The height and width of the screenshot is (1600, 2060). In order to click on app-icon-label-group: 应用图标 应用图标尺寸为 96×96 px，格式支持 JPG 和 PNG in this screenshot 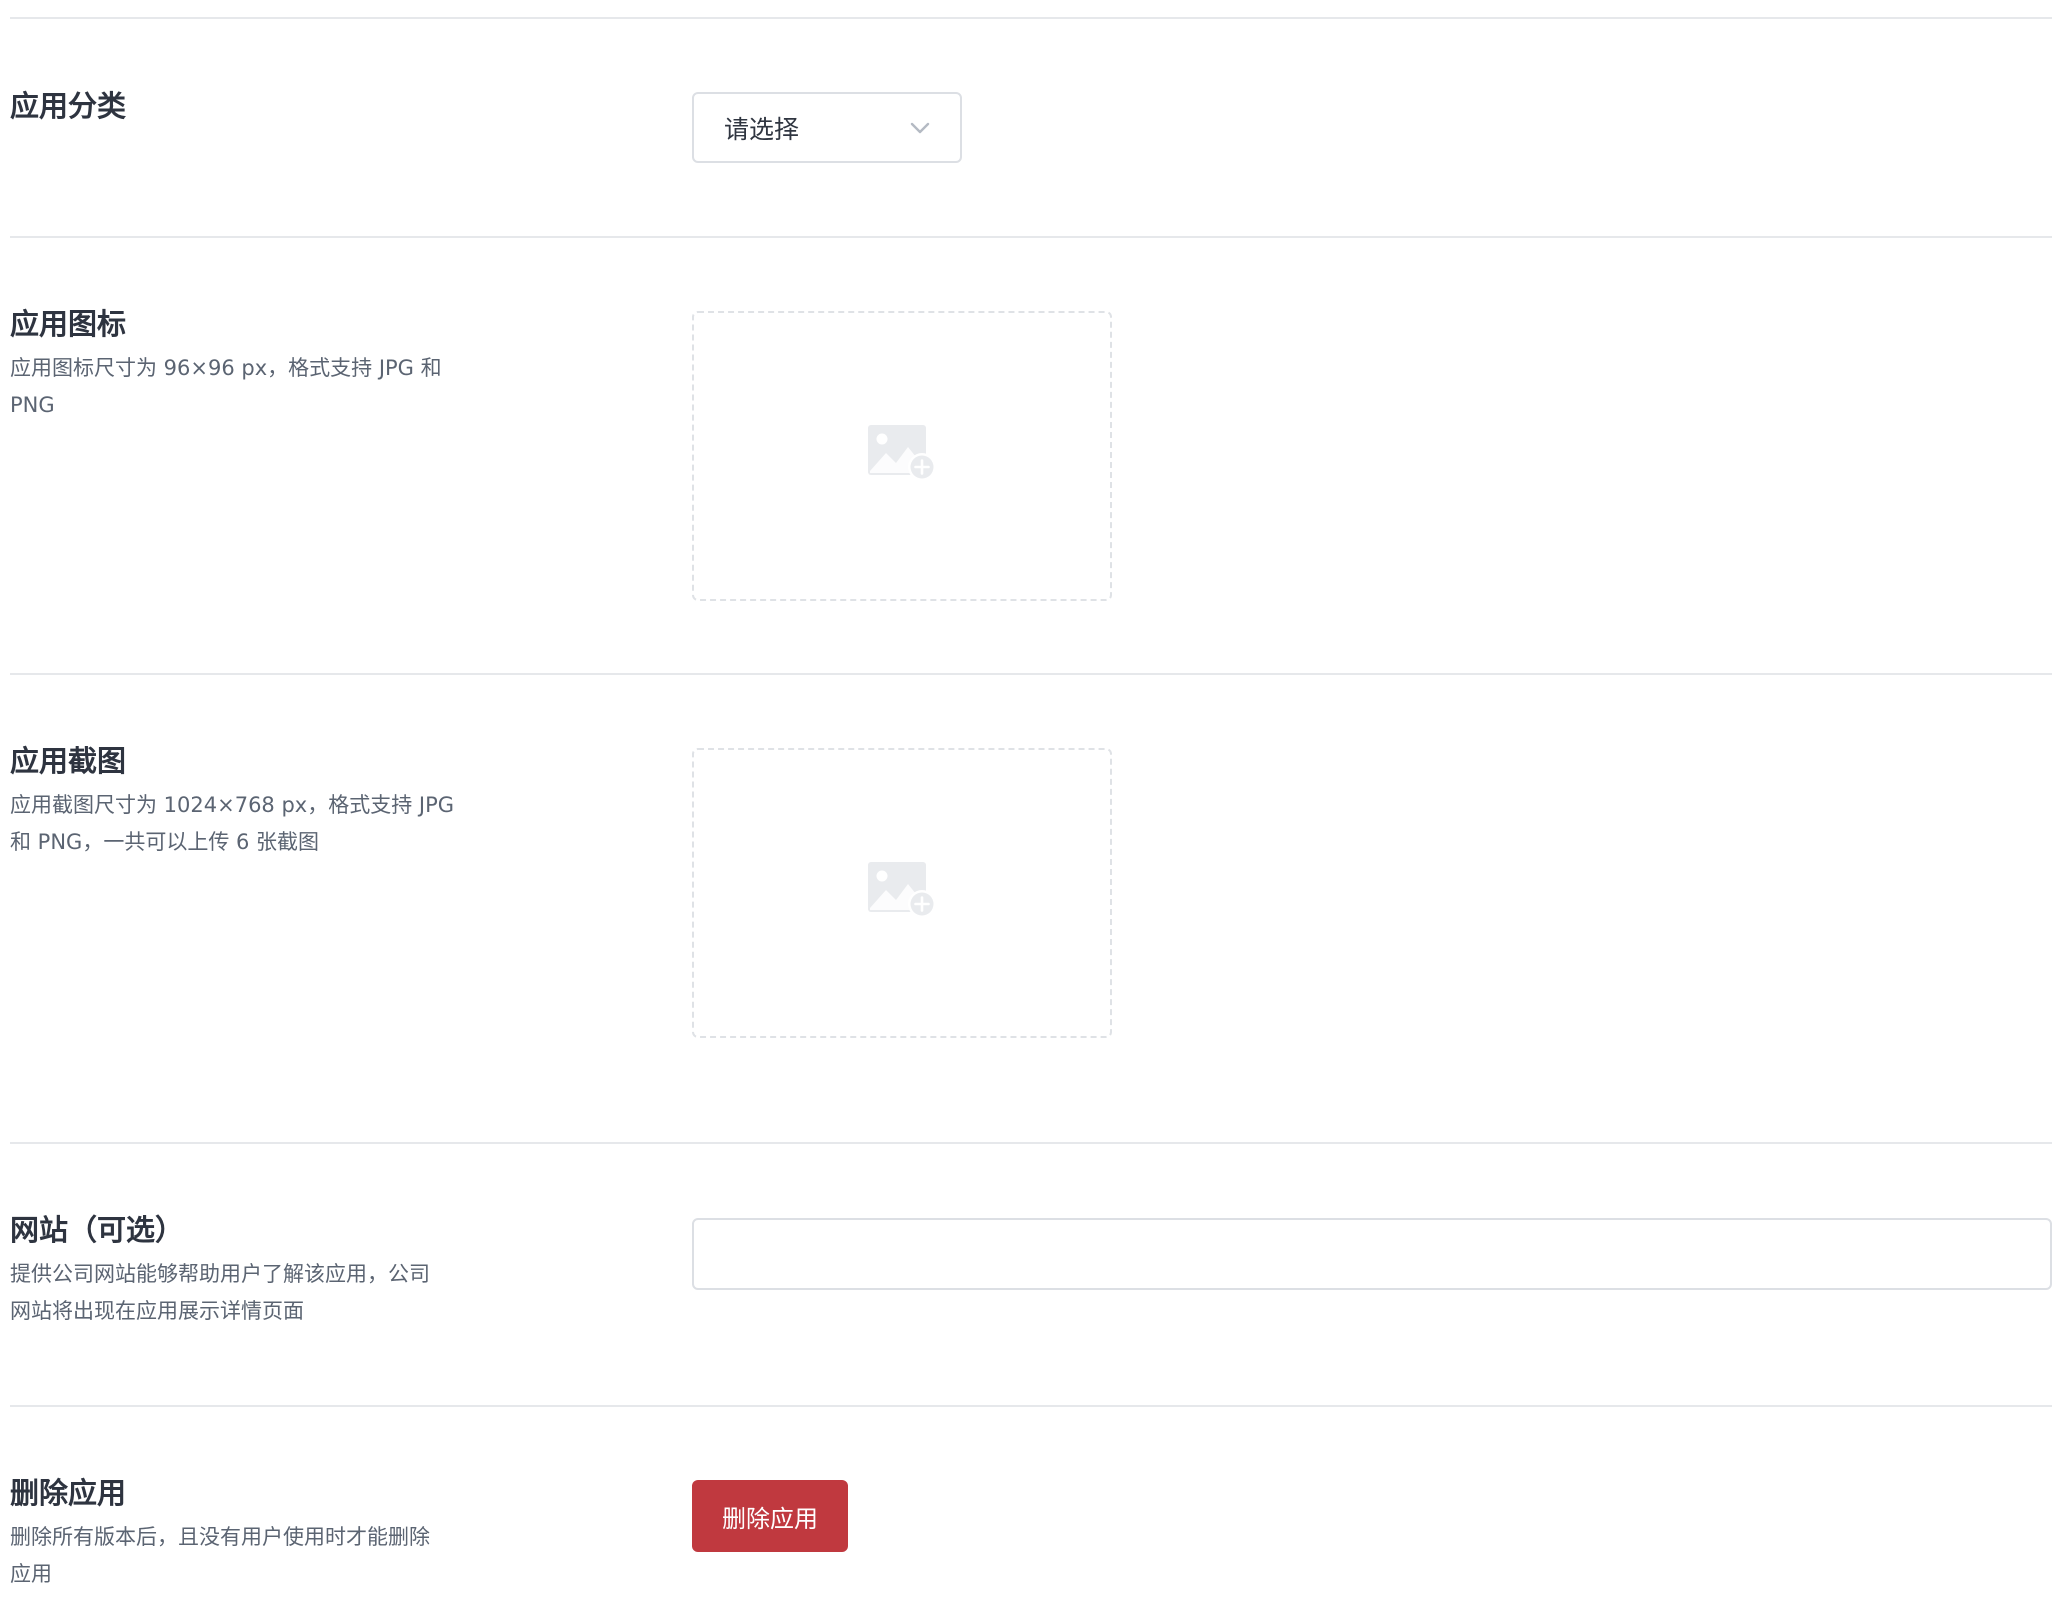, I will do `click(240, 364)`.